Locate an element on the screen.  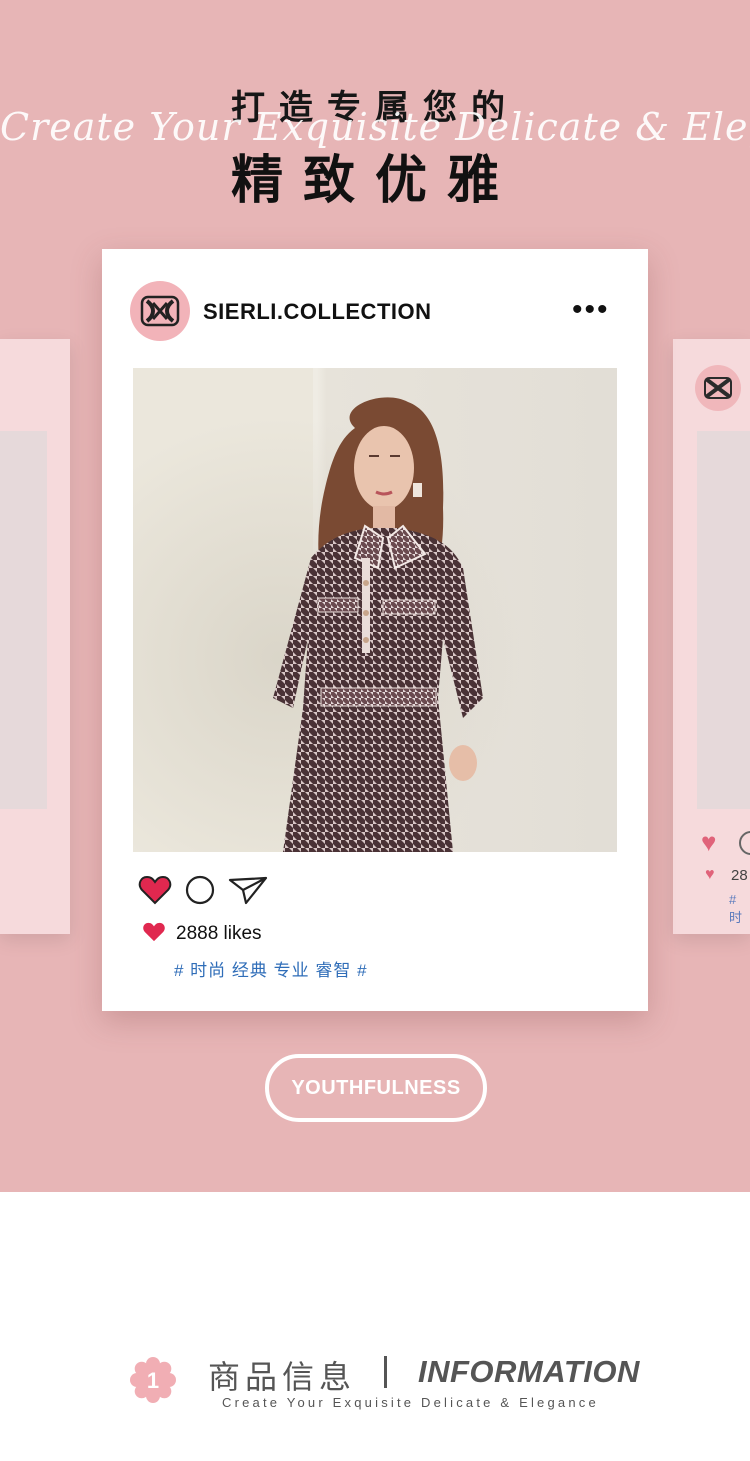
side-card-avatar is located at coordinates (718, 388).